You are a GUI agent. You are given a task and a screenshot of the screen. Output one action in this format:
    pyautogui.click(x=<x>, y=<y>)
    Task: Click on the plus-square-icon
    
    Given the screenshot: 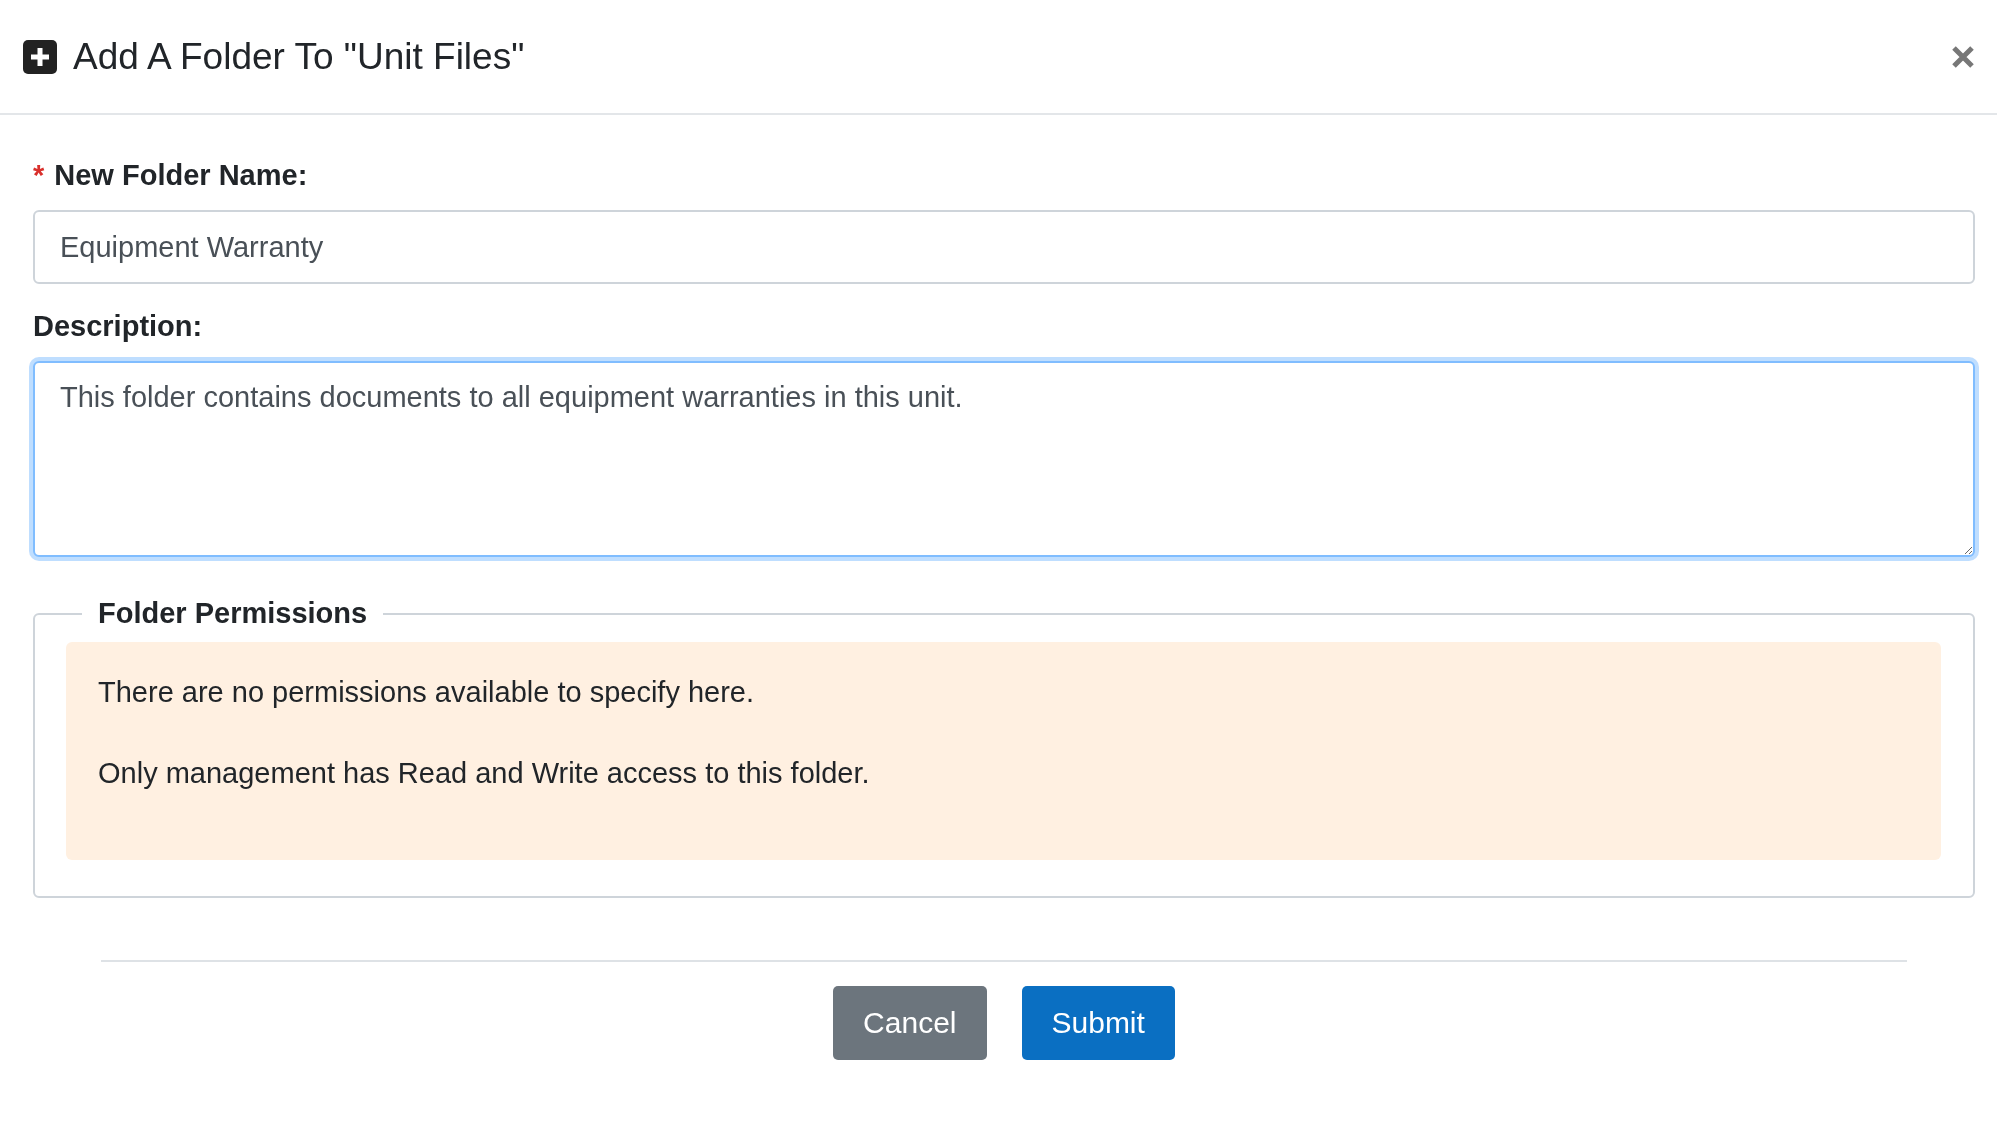 What is the action you would take?
    pyautogui.click(x=40, y=56)
    